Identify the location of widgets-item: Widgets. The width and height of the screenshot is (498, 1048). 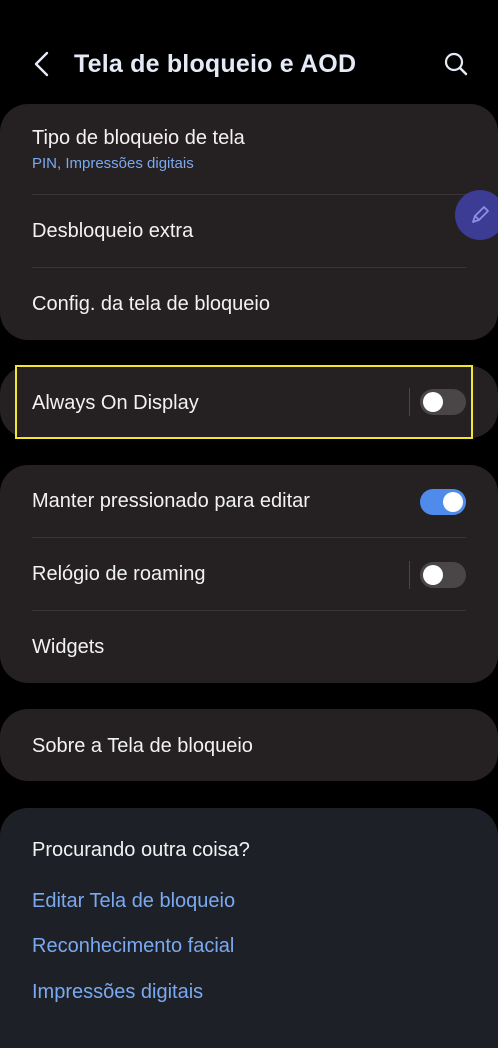
(249, 647).